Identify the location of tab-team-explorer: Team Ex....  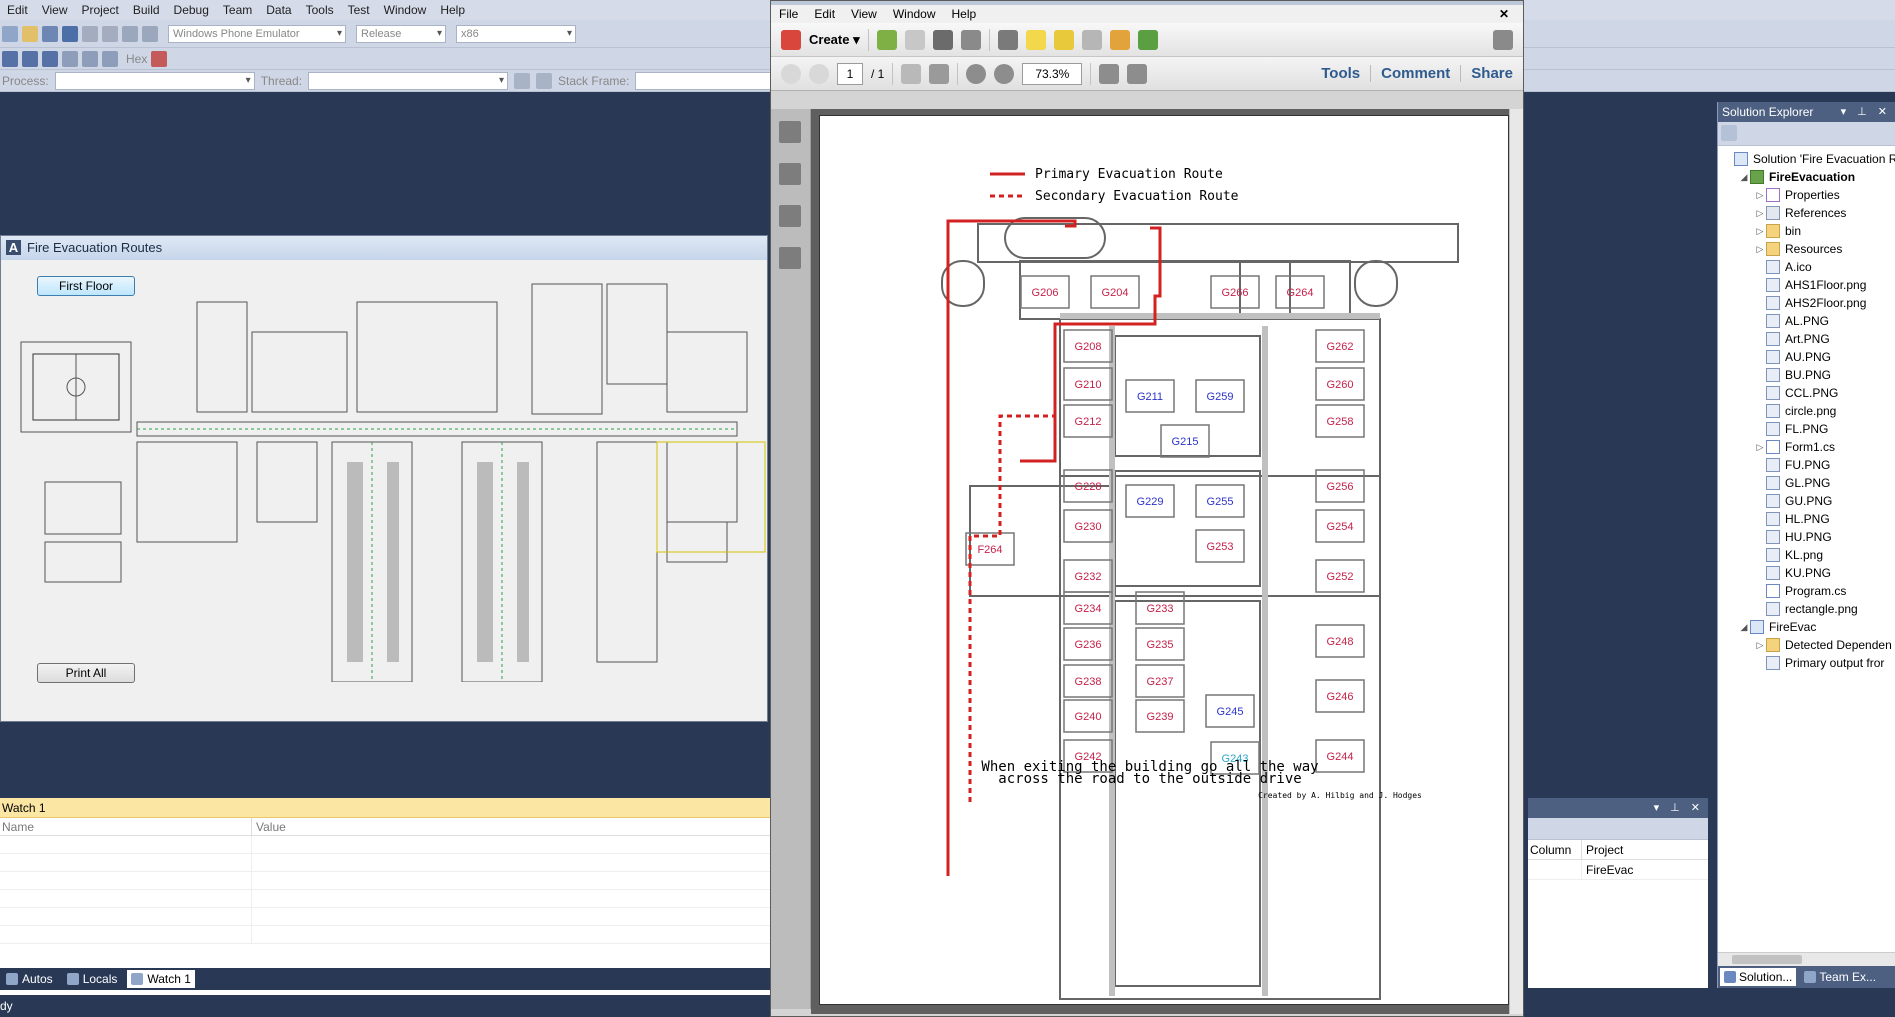
(1840, 977).